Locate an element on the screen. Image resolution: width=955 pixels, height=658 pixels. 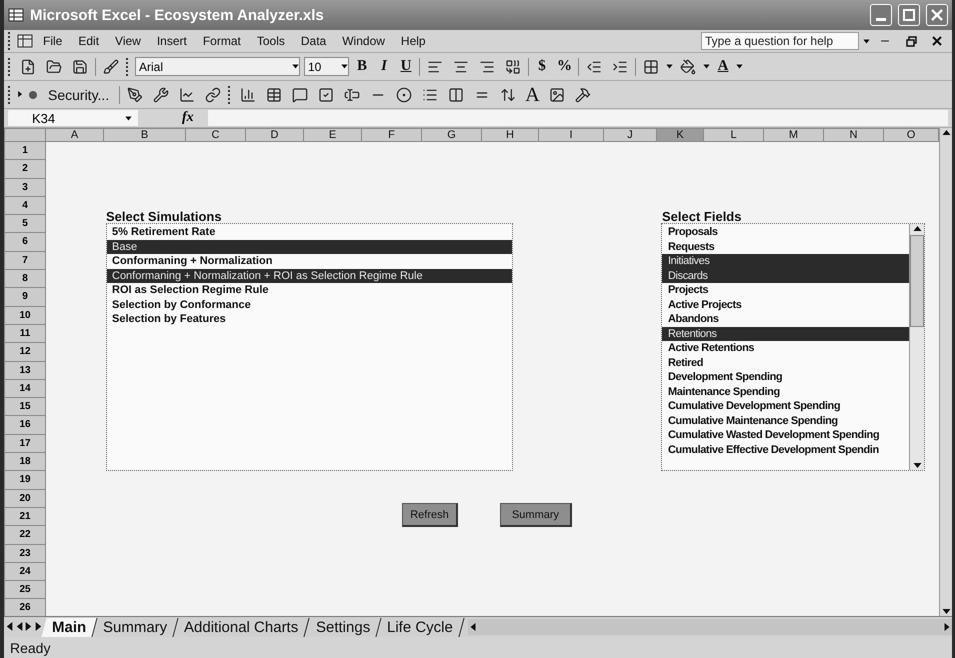
row-header: 4 is located at coordinates (25, 206).